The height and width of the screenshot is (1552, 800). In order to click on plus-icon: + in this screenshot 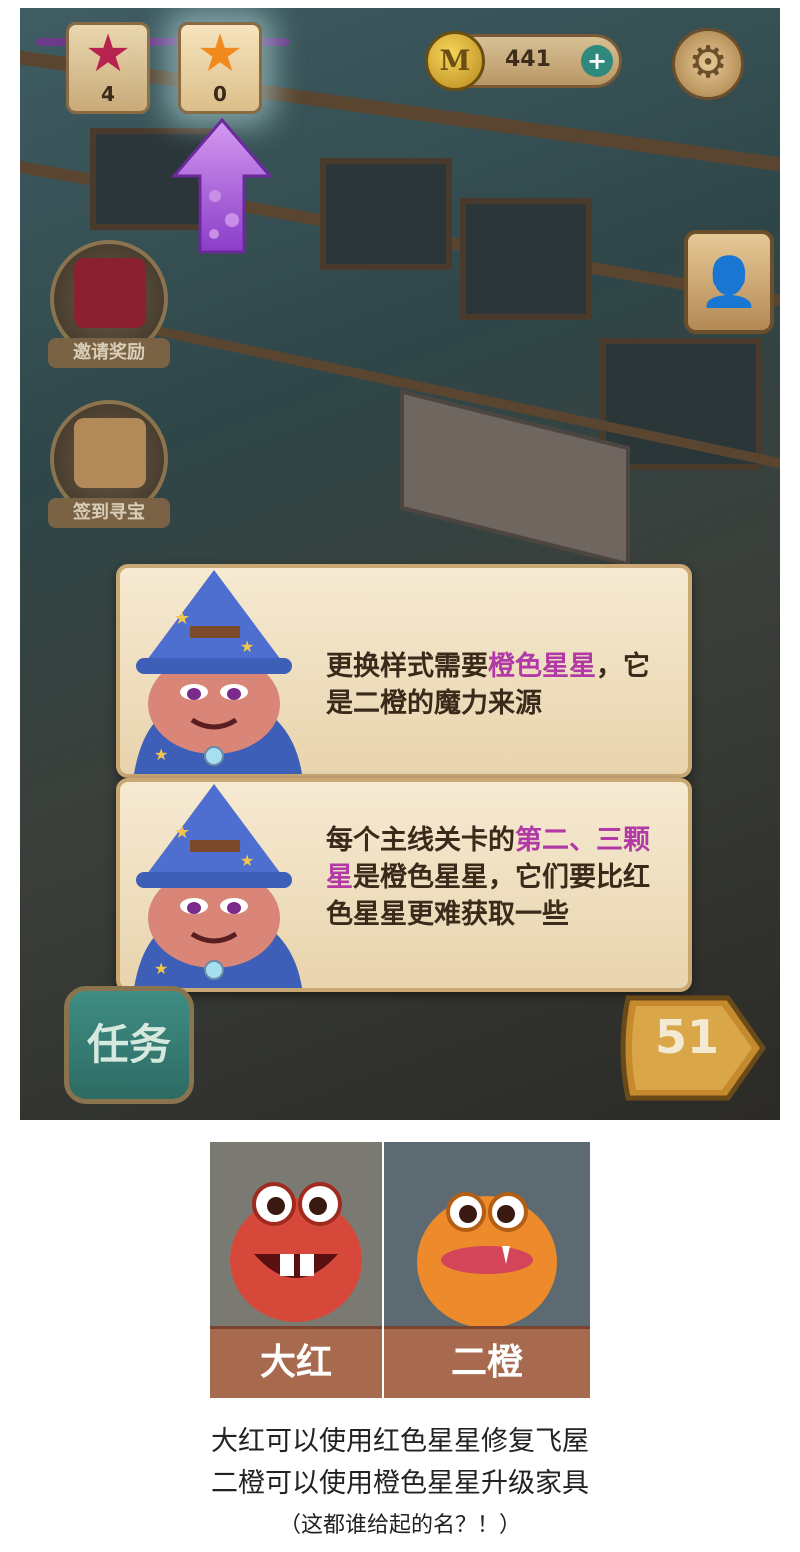, I will do `click(597, 61)`.